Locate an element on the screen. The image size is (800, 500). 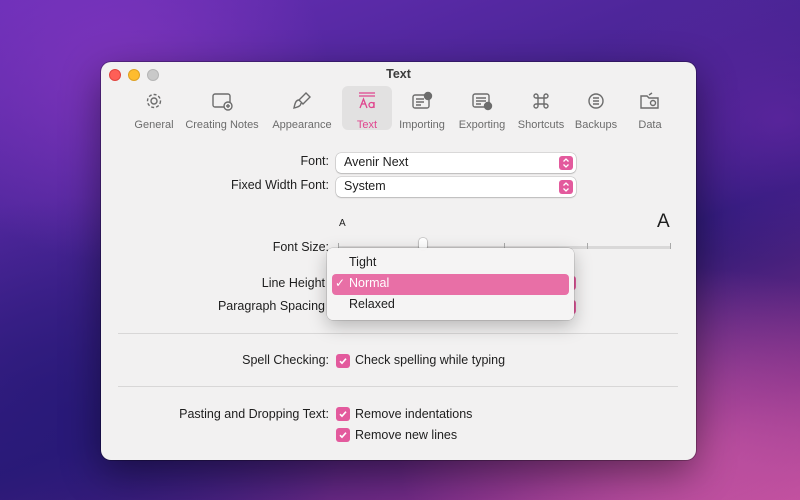
gear-icon is located at coordinates (154, 103).